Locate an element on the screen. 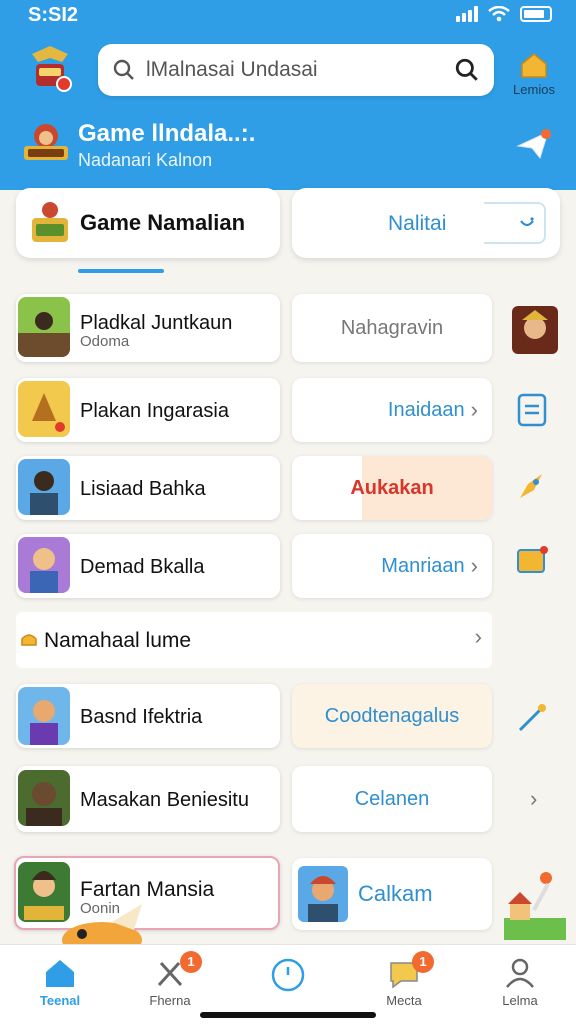  row-action-card: Calkam is located at coordinates (392, 894).